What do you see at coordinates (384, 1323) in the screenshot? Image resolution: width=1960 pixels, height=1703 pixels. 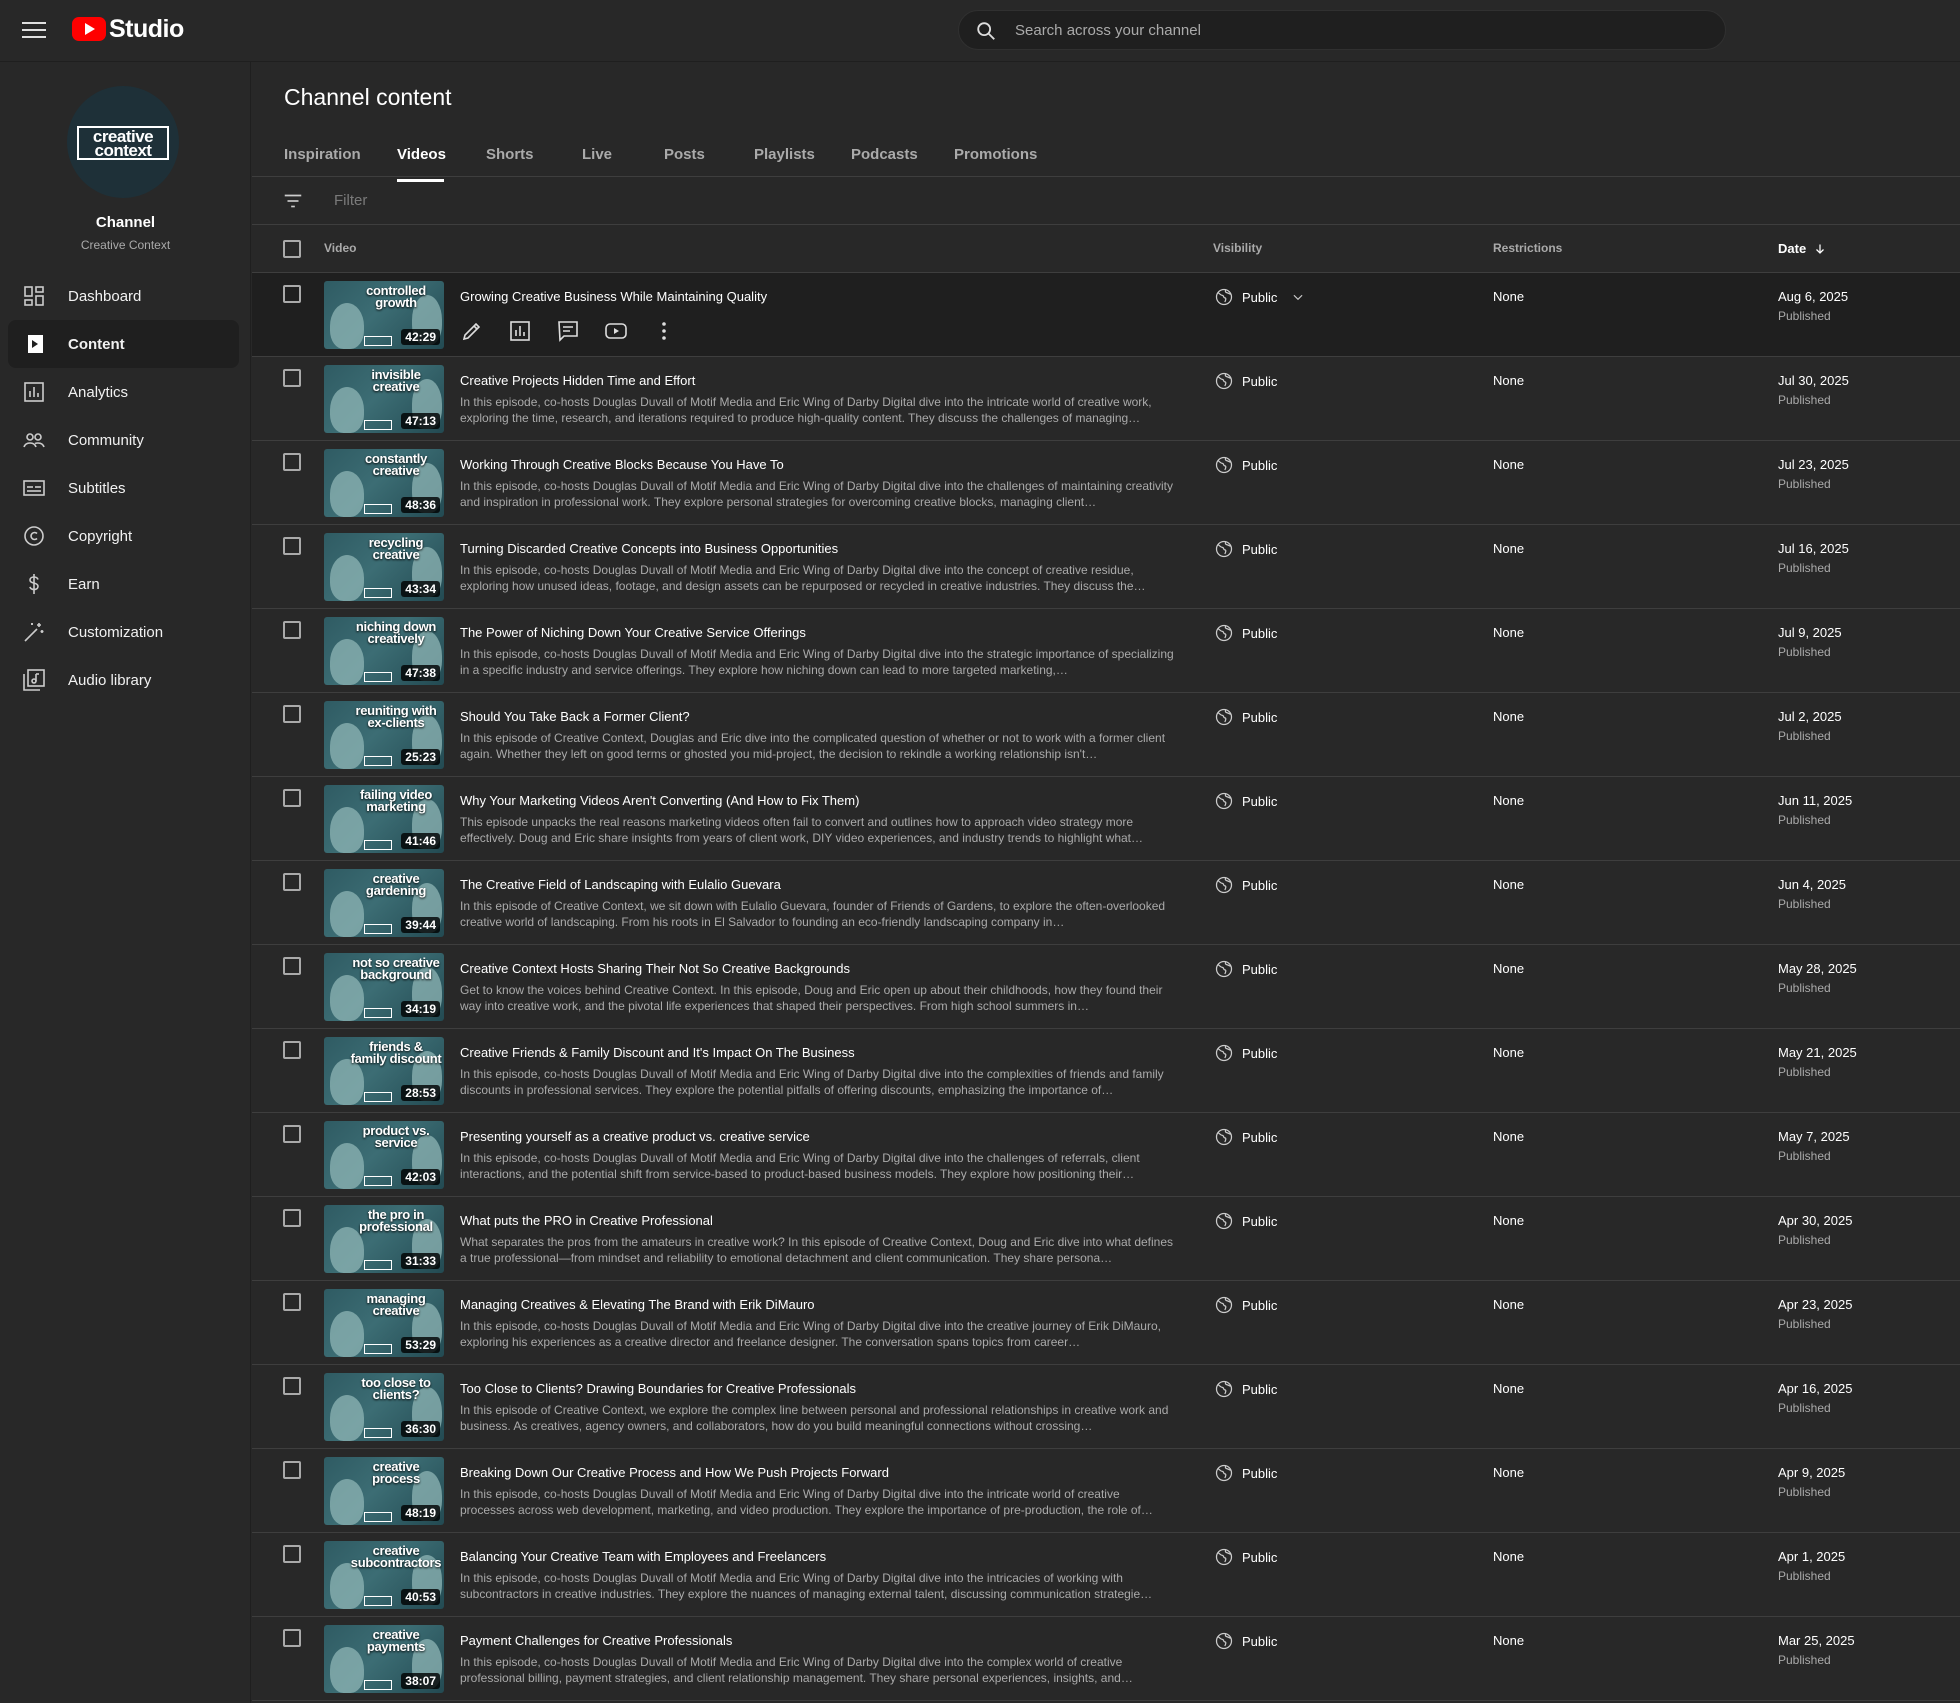 I see `video-thumbnail: managing creative 53:29` at bounding box center [384, 1323].